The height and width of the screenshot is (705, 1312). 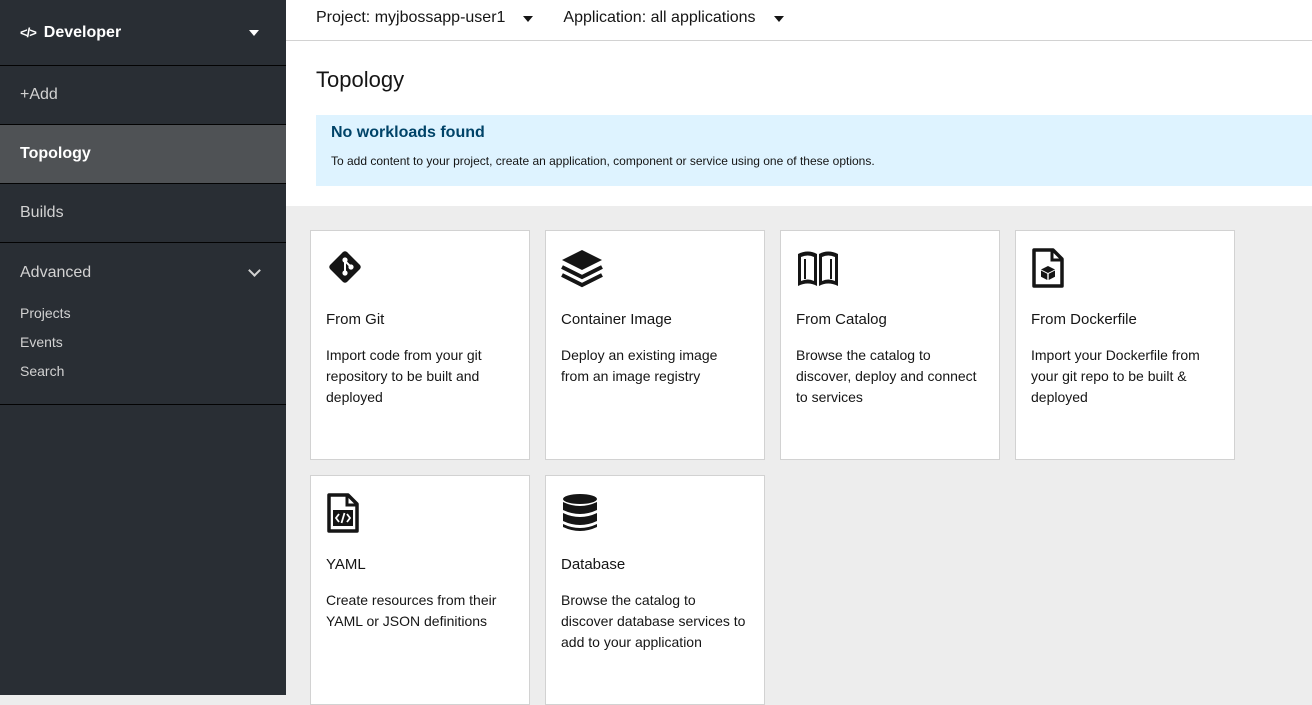 I want to click on sidebar-item-label: Advanced, so click(x=56, y=272).